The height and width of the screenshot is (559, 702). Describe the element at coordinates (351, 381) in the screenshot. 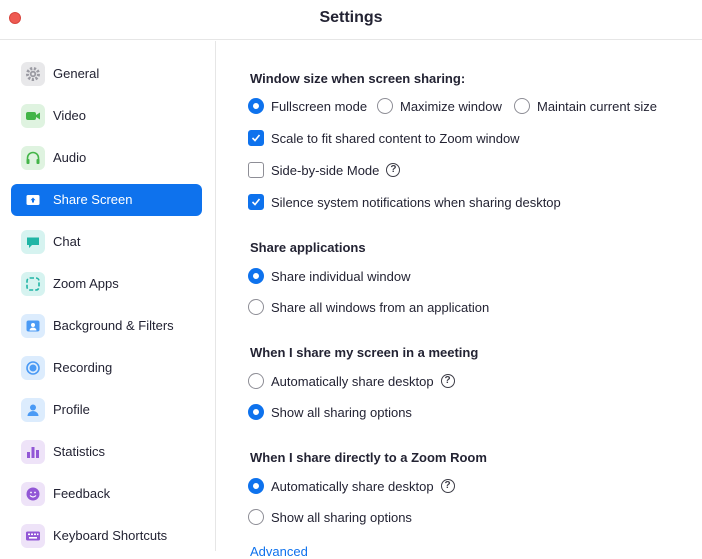

I see `meeting-auto-share-desktop-radio: Automatically share desktop ?` at that location.